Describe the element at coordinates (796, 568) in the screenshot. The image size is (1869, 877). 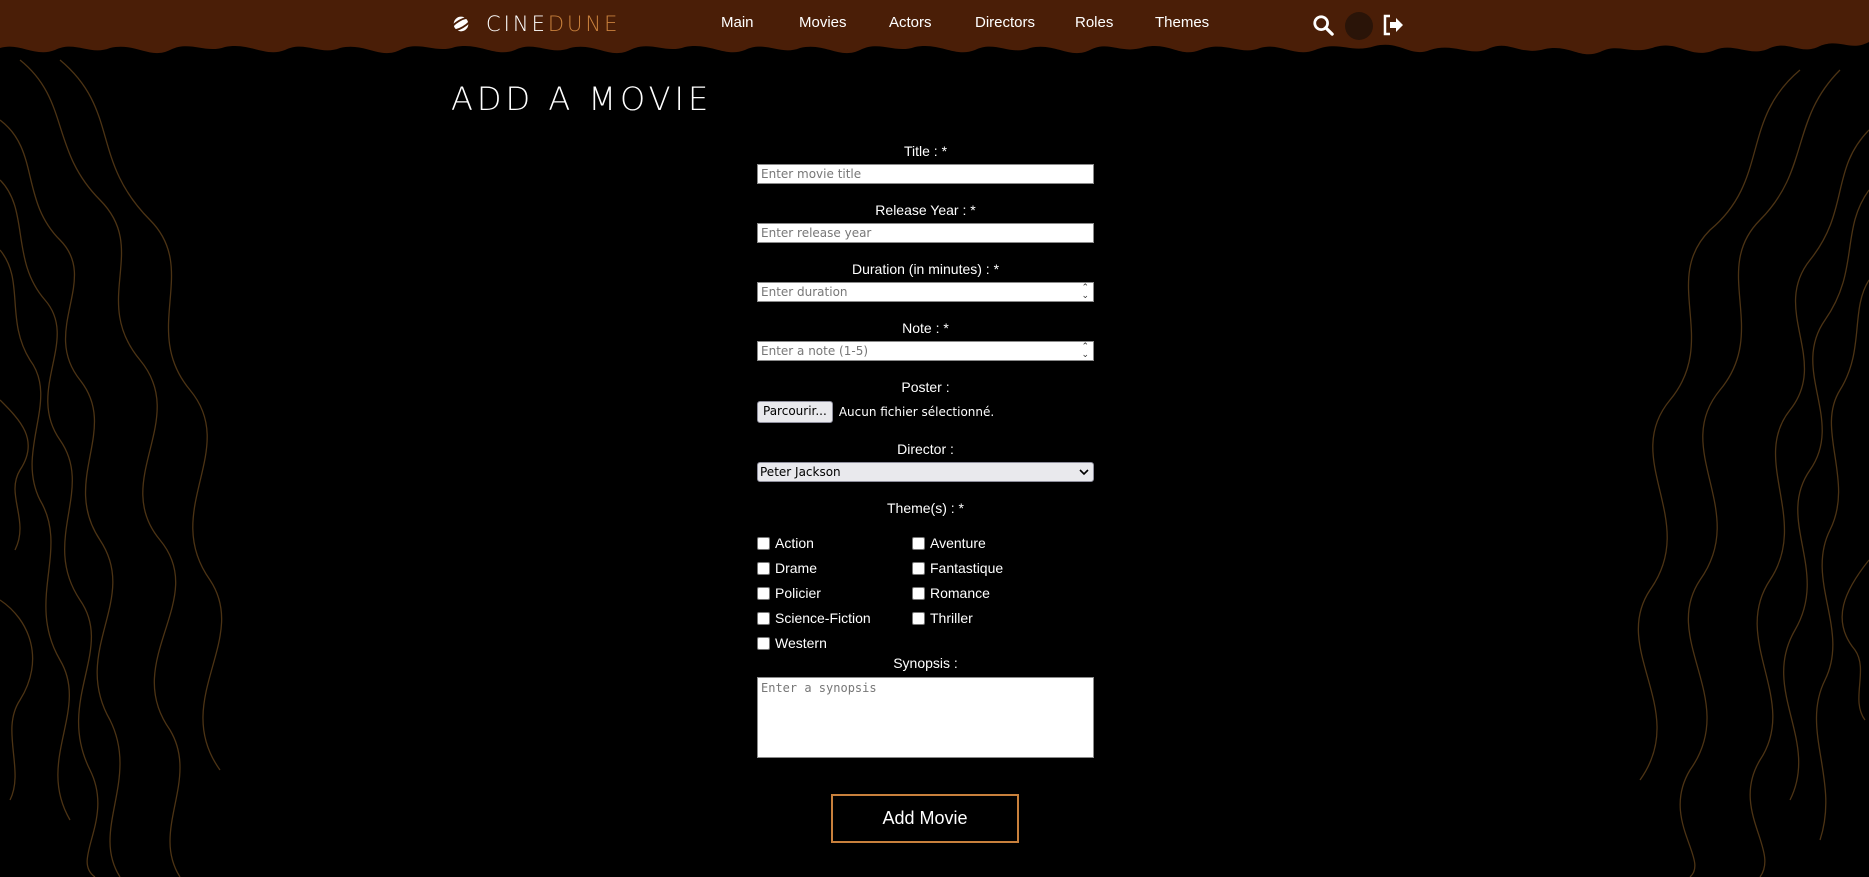
I see `theme-label: Drame` at that location.